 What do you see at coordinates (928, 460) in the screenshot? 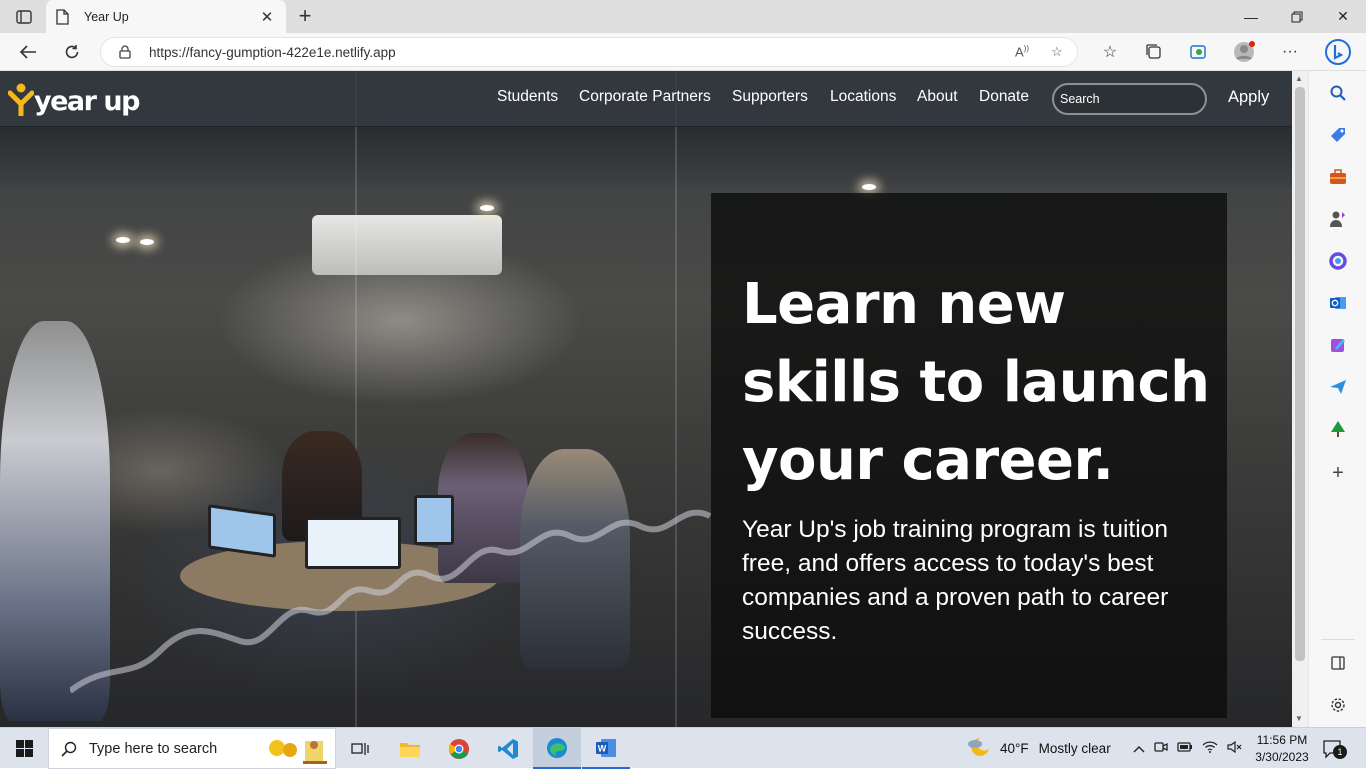
I see `headline-line: your career.` at bounding box center [928, 460].